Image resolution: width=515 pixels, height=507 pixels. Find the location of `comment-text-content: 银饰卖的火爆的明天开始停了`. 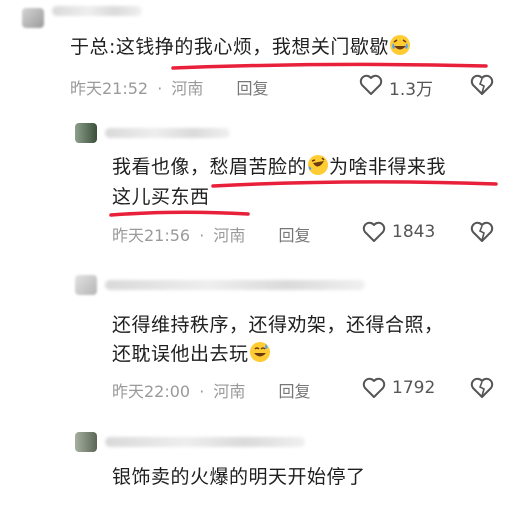

comment-text-content: 银饰卖的火爆的明天开始停了 is located at coordinates (239, 477).